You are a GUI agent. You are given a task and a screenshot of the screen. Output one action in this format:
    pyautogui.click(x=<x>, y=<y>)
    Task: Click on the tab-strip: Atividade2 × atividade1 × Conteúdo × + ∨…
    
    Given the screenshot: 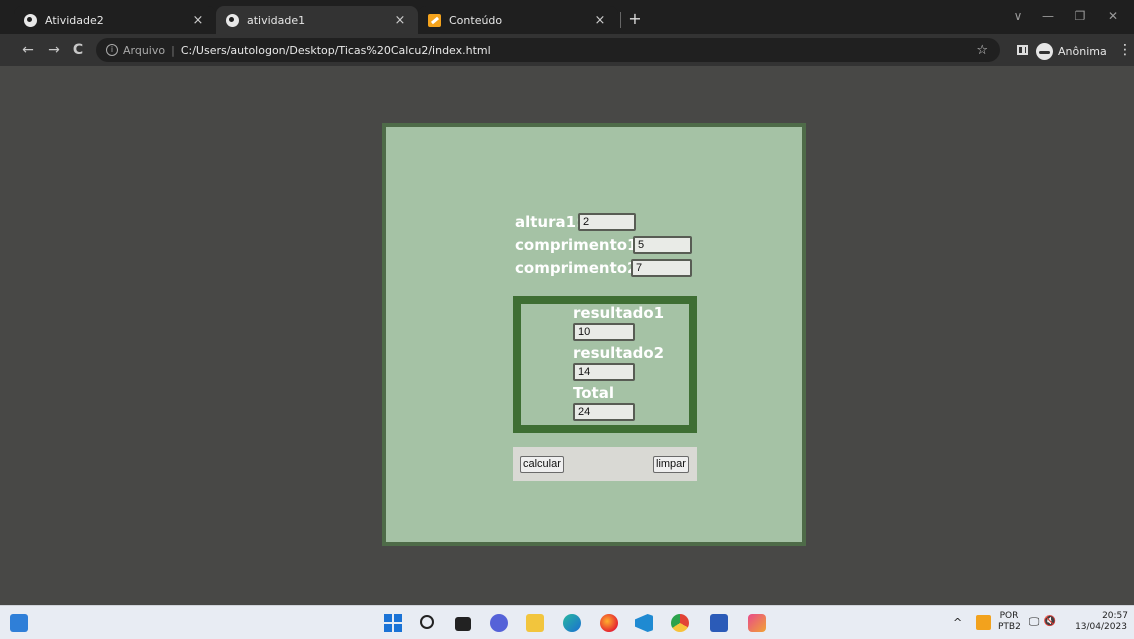 What is the action you would take?
    pyautogui.click(x=567, y=17)
    